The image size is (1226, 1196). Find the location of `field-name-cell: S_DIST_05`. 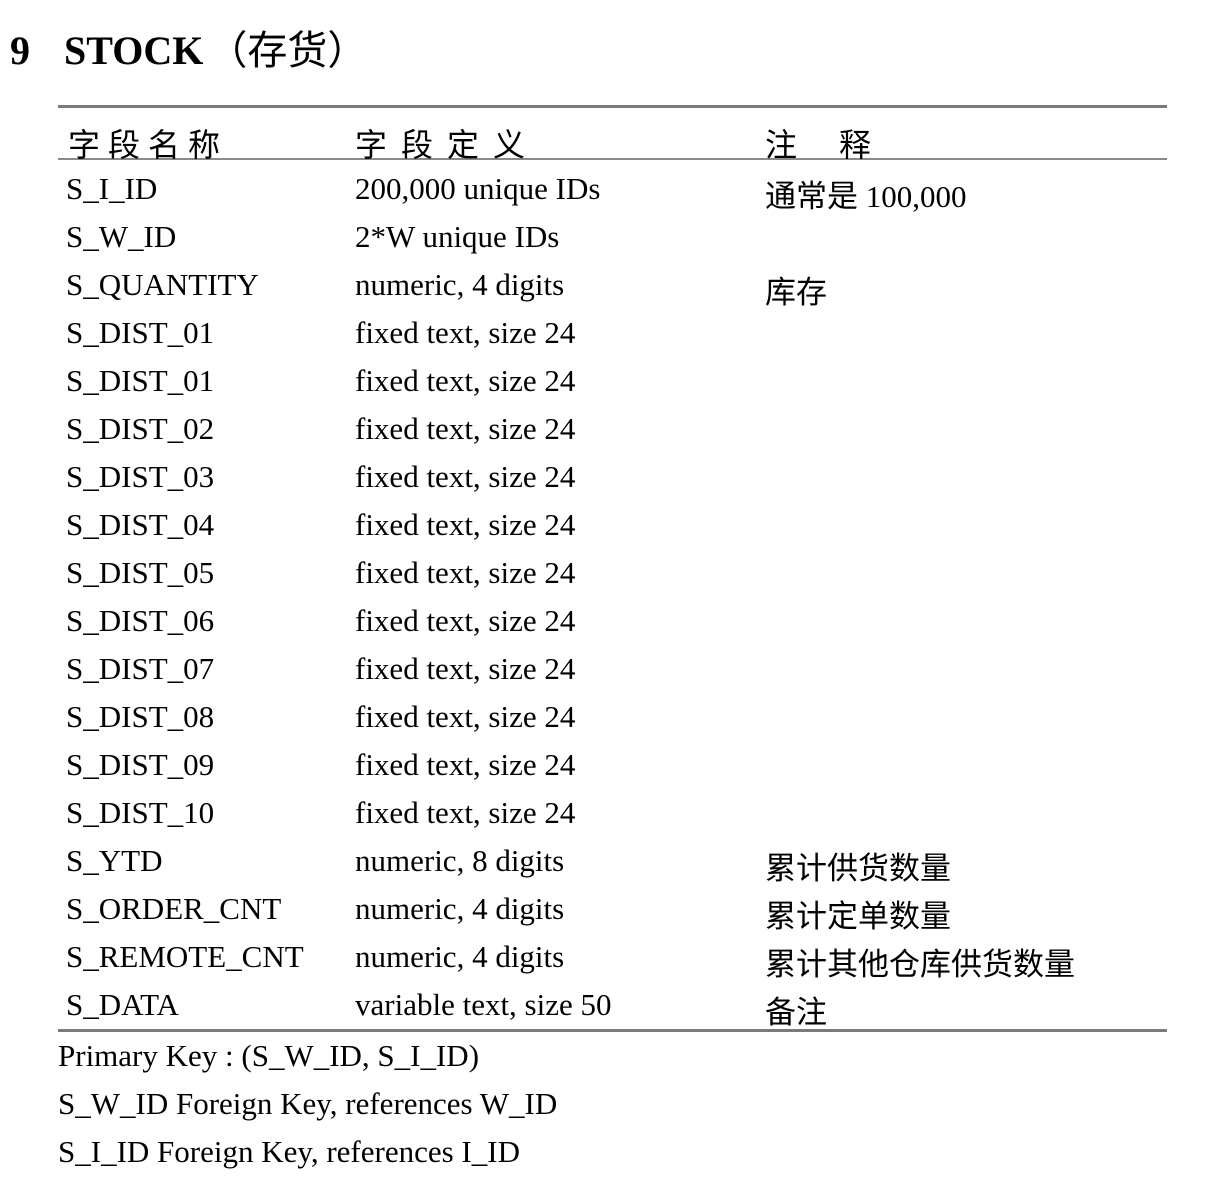

field-name-cell: S_DIST_05 is located at coordinates (140, 572).